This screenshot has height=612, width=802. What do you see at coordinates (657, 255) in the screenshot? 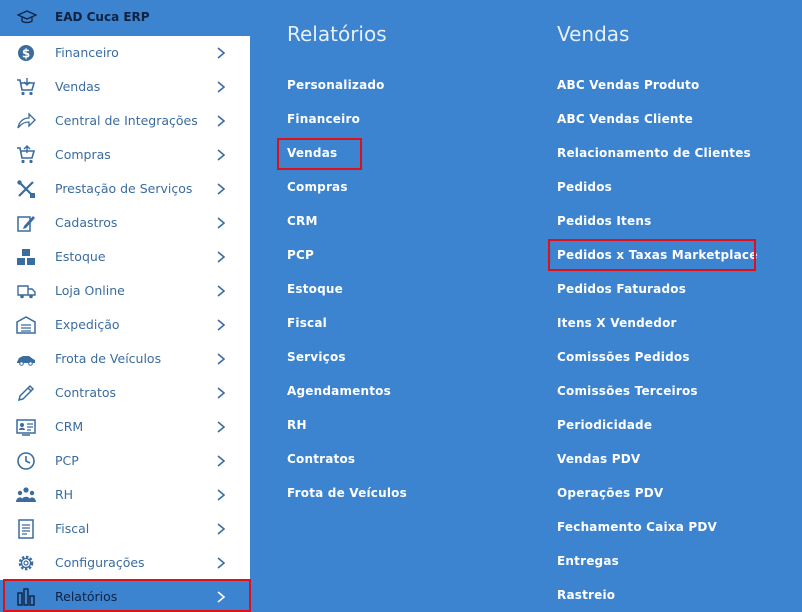
I see `sales-link-pedidos-taxas-marketplace: Pedidos x Taxas Marketplace` at bounding box center [657, 255].